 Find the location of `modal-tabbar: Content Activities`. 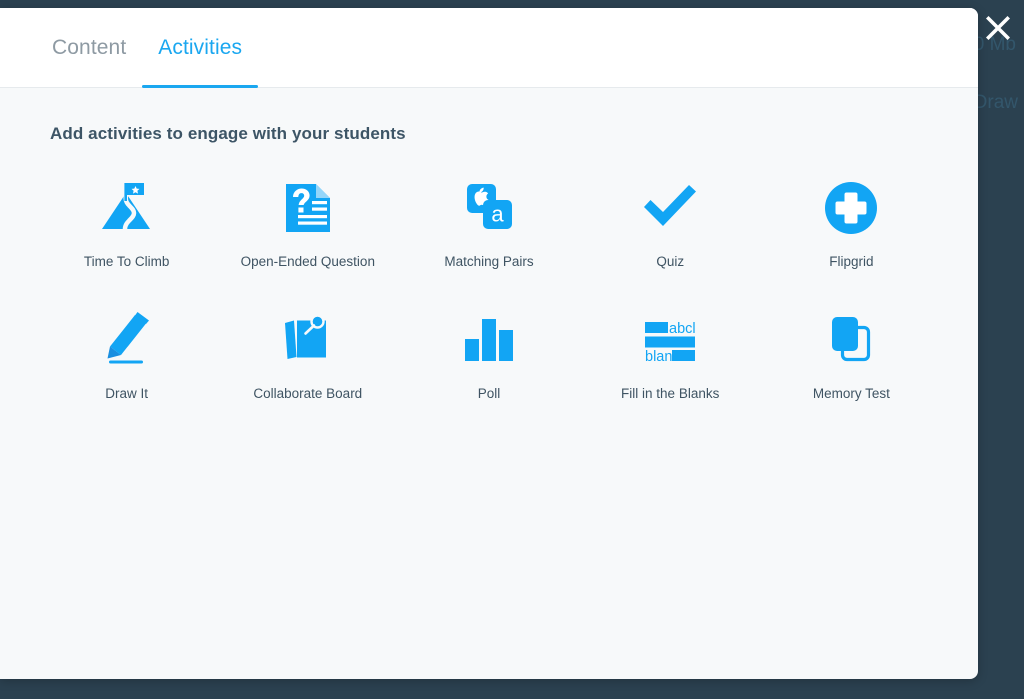

modal-tabbar: Content Activities is located at coordinates (489, 48).